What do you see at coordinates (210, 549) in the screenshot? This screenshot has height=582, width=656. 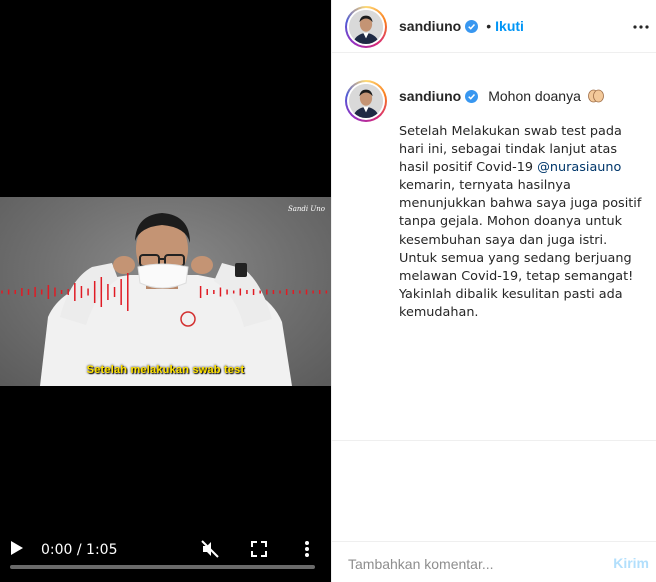 I see `volume-muted-icon` at bounding box center [210, 549].